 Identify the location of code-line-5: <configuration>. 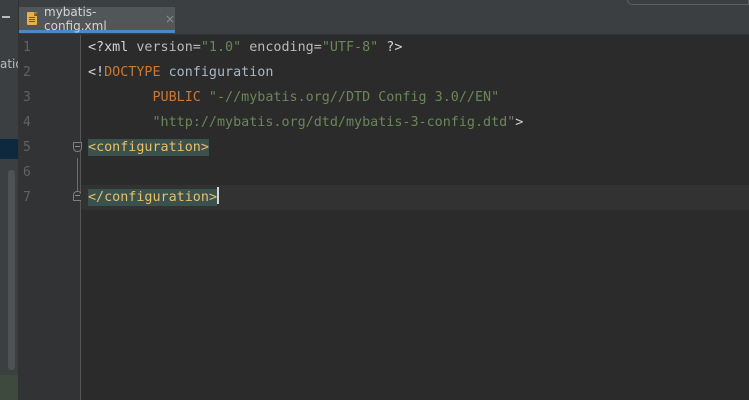
(148, 147).